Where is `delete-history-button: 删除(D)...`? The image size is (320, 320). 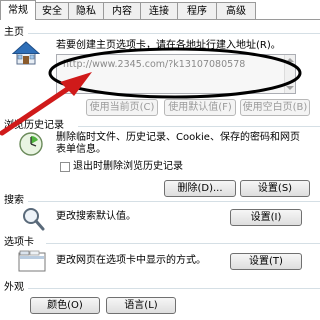
delete-history-button: 删除(D)... is located at coordinates (200, 188).